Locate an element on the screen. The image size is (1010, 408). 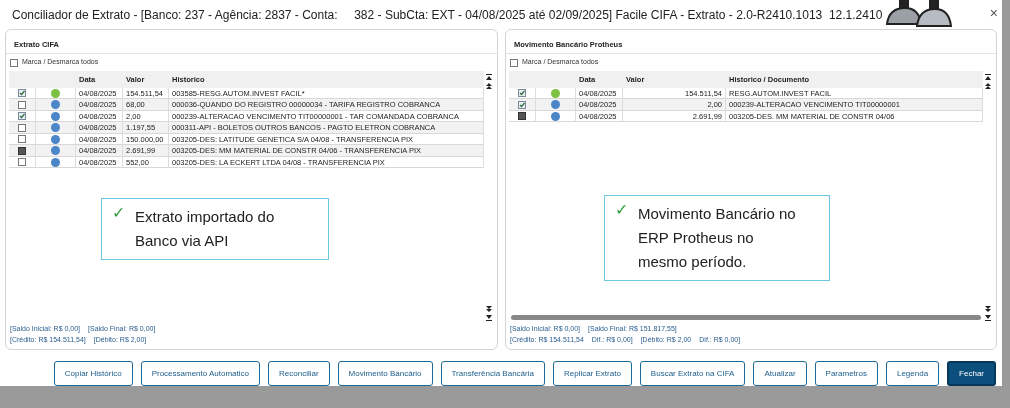
callout-text: Movimento Bancário no ERP Protheus no mesmo período. is located at coordinates (717, 238).